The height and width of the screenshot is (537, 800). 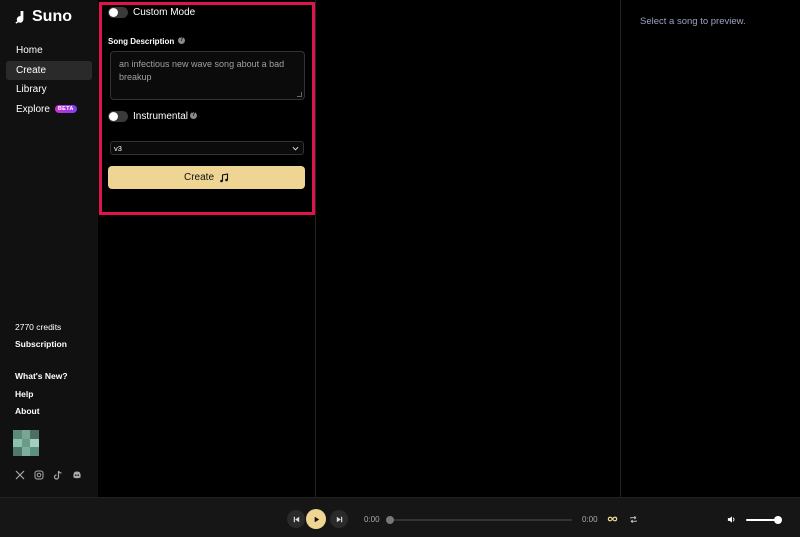 What do you see at coordinates (224, 177) in the screenshot?
I see `music-note-icon` at bounding box center [224, 177].